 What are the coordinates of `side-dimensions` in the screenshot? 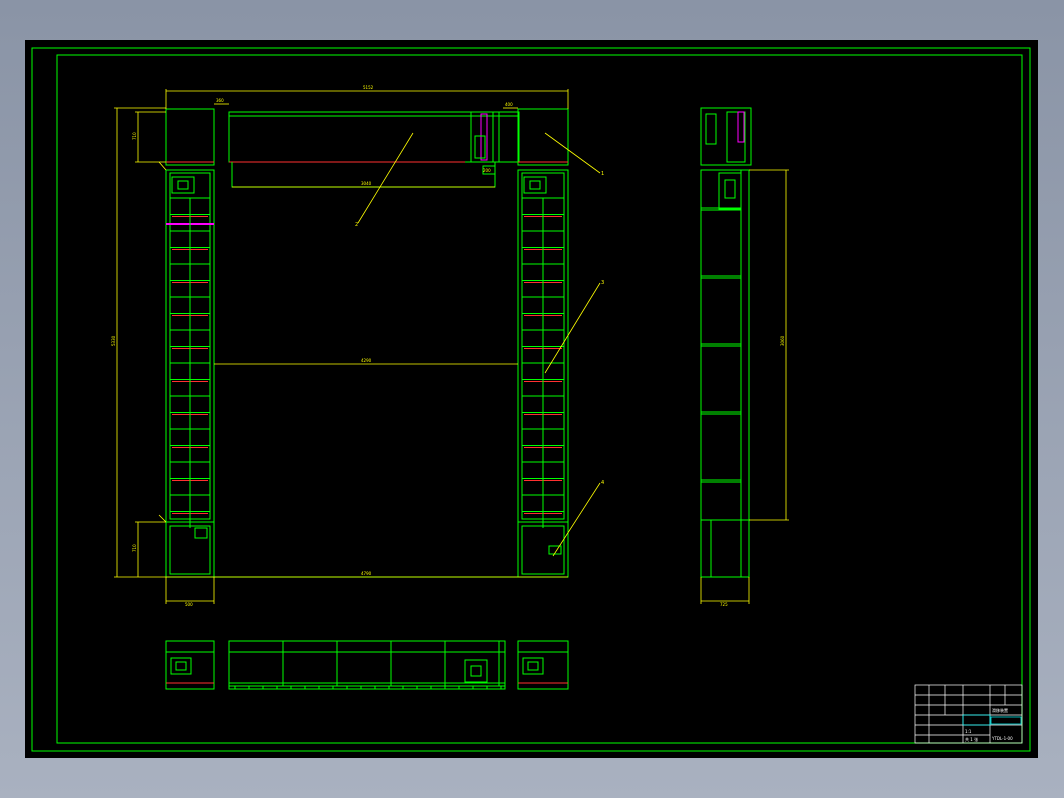 It's located at (744, 386).